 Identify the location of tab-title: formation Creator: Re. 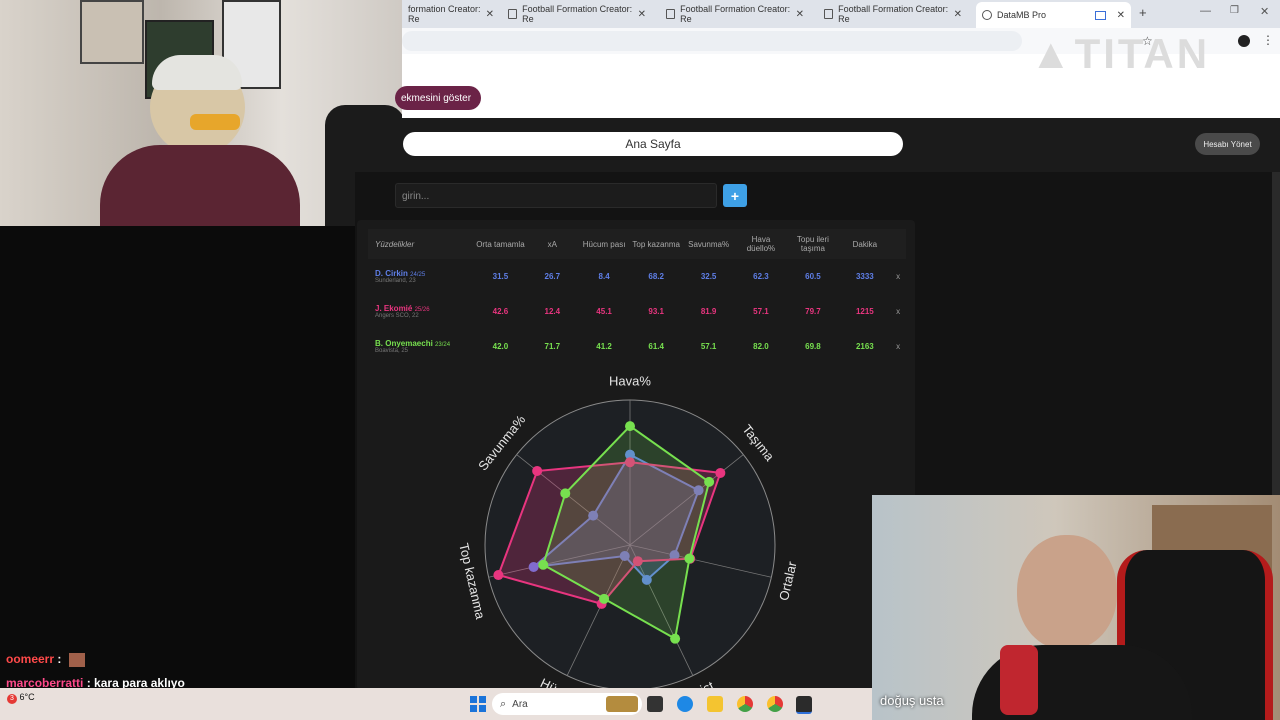
(444, 14).